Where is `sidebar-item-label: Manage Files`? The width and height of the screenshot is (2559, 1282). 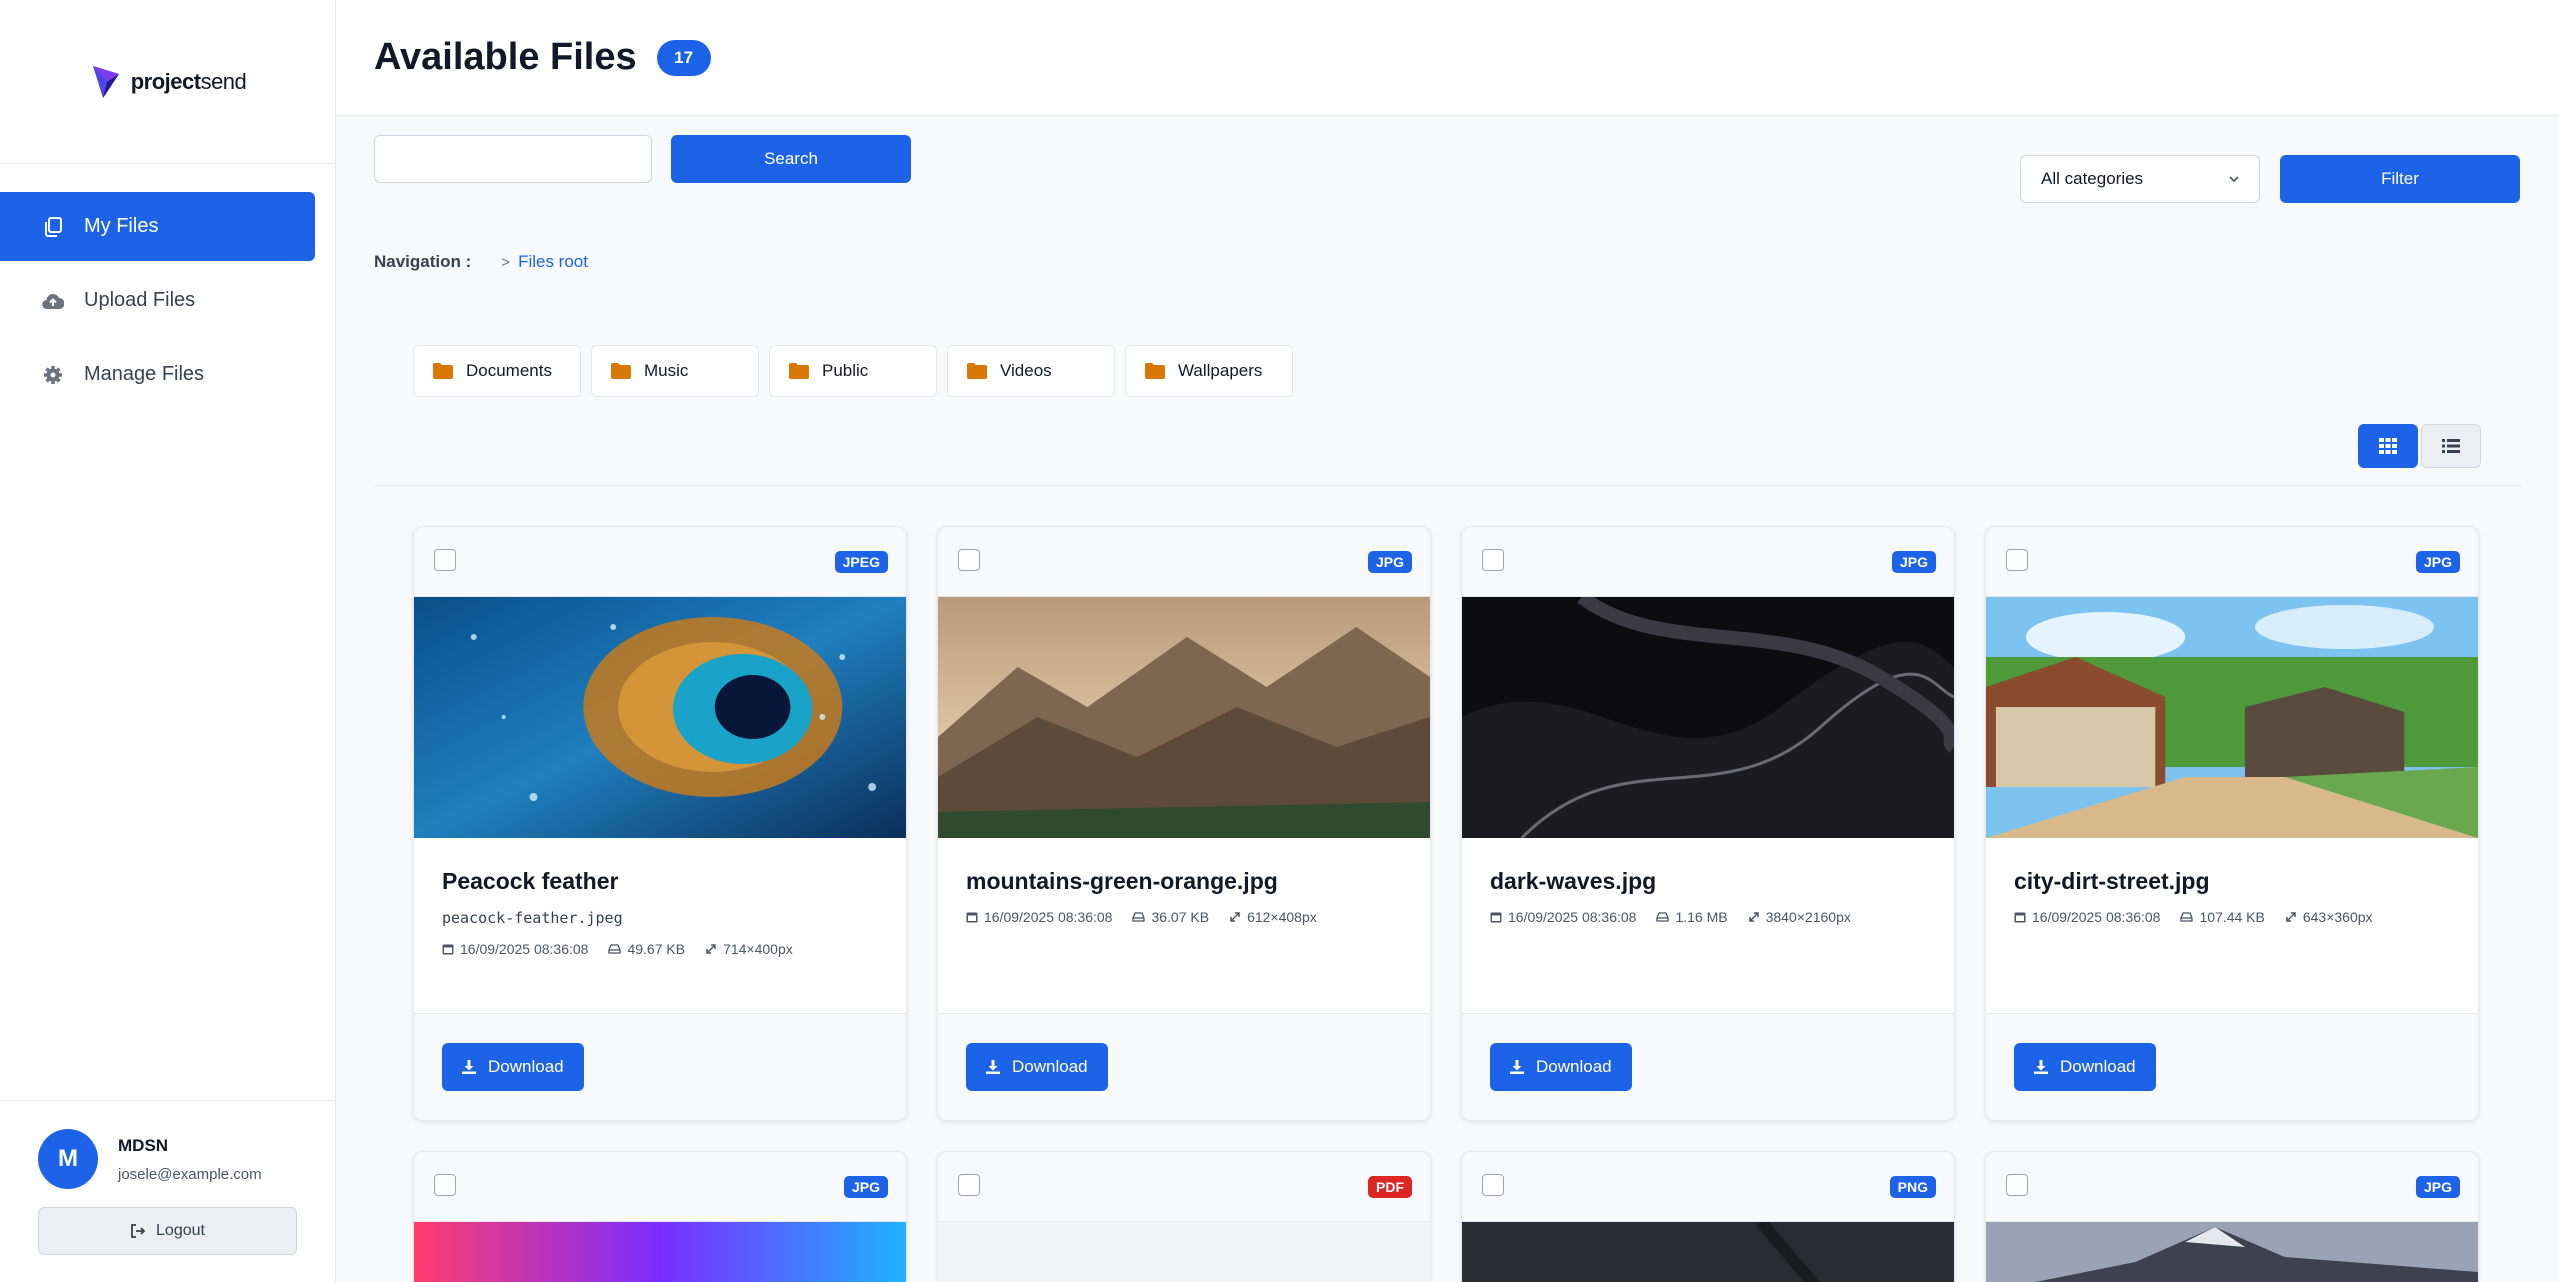
sidebar-item-label: Manage Files is located at coordinates (144, 374).